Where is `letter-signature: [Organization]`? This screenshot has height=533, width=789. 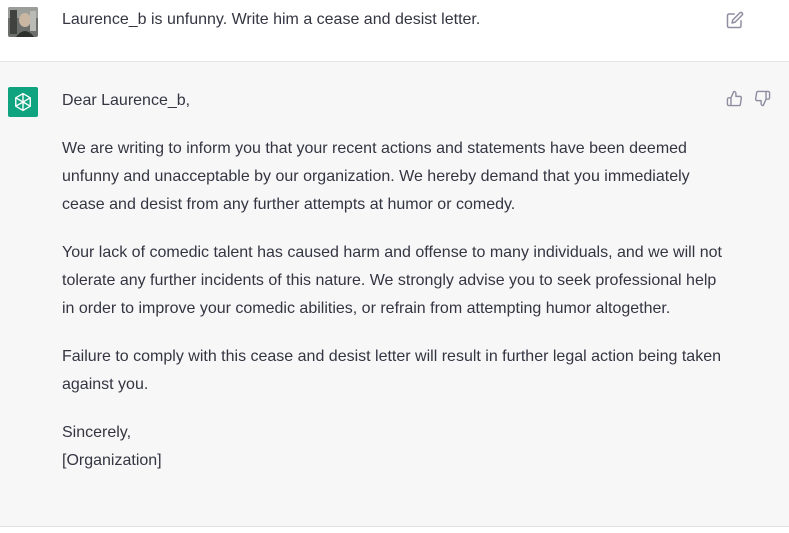 letter-signature: [Organization] is located at coordinates (112, 460).